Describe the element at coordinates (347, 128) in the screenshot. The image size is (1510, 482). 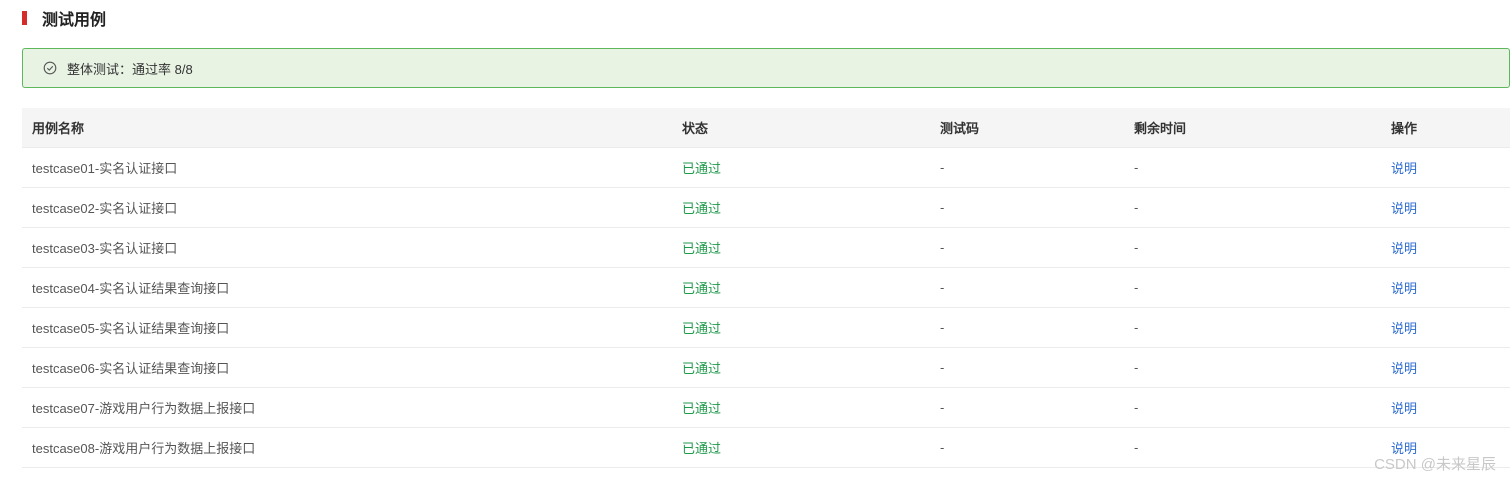
I see `column-header-name: 用例名称` at that location.